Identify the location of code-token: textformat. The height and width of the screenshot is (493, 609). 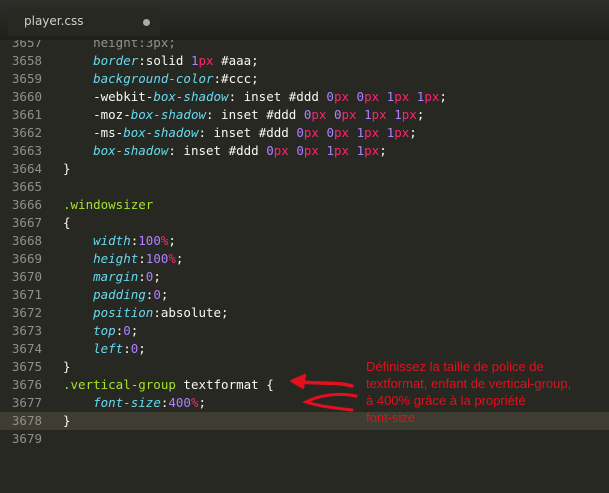
(221, 384).